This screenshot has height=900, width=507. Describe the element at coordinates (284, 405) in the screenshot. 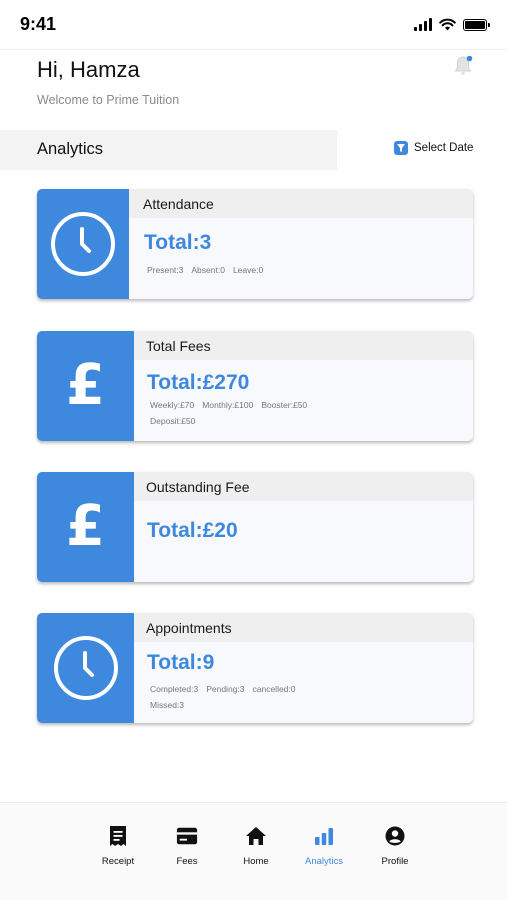

I see `detail-booster: Booster:£50` at that location.